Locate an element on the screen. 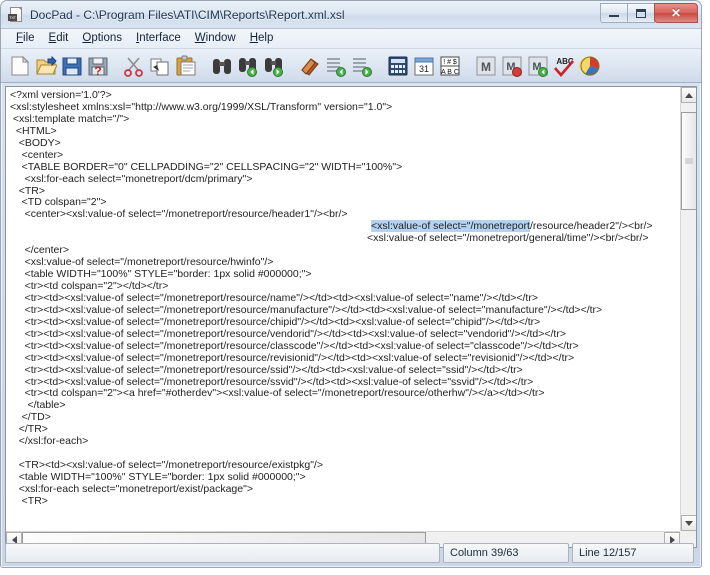 This screenshot has width=710, height=575. code-line: </TD> is located at coordinates (30, 417).